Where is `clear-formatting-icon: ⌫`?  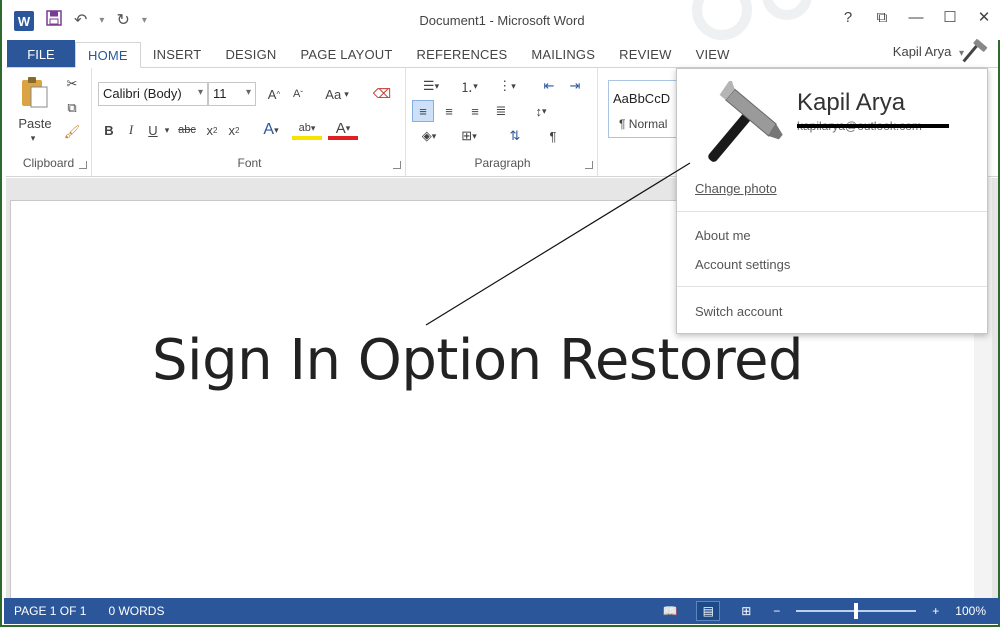 clear-formatting-icon: ⌫ is located at coordinates (382, 94).